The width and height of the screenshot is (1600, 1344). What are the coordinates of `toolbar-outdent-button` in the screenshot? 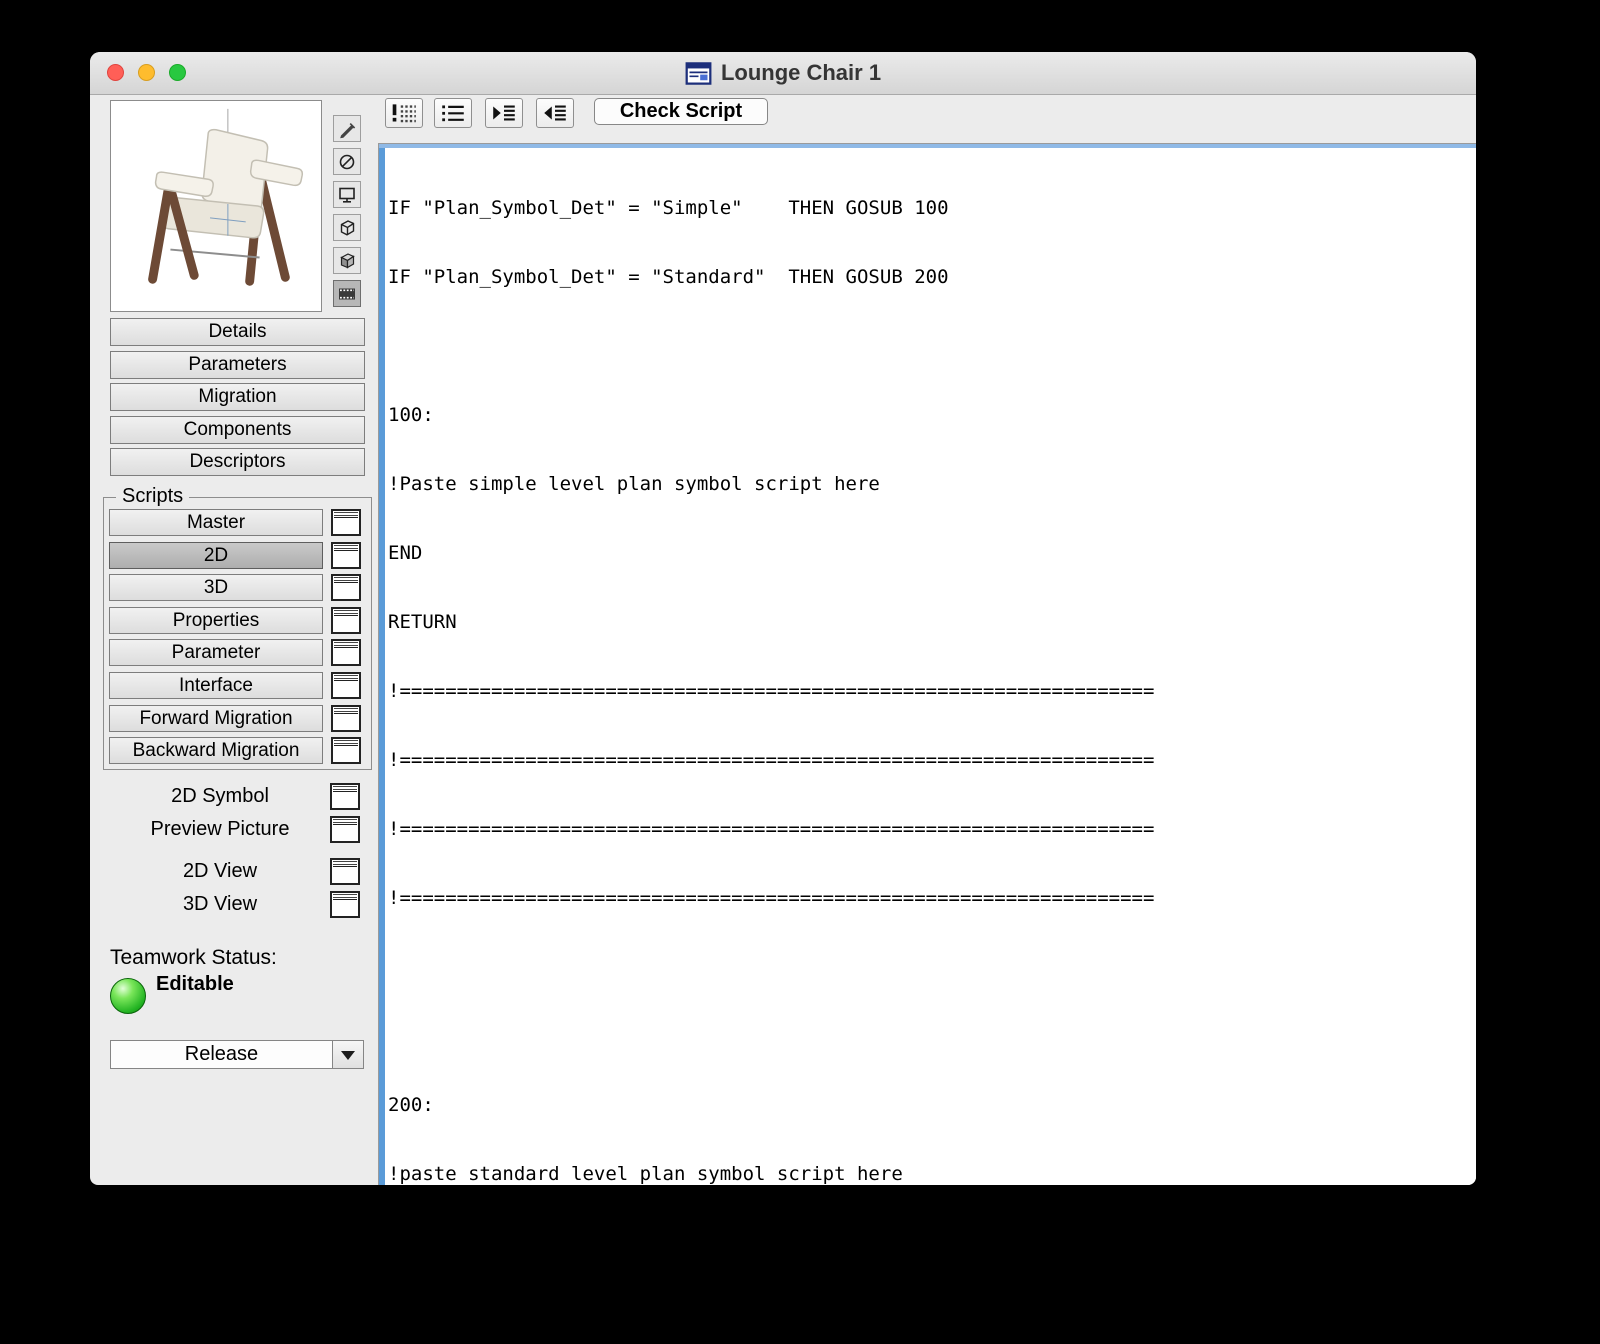 It's located at (555, 113).